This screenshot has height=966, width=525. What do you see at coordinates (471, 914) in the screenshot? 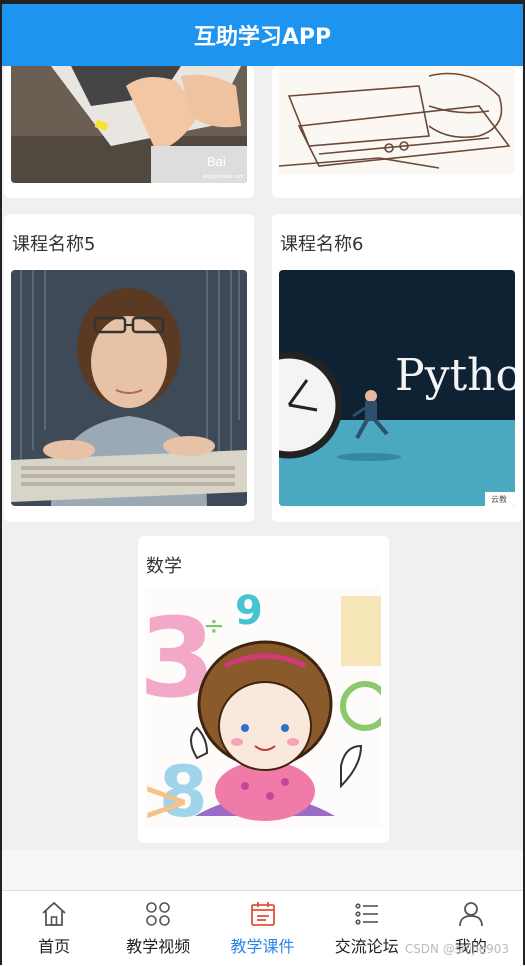
I see `user-icon` at bounding box center [471, 914].